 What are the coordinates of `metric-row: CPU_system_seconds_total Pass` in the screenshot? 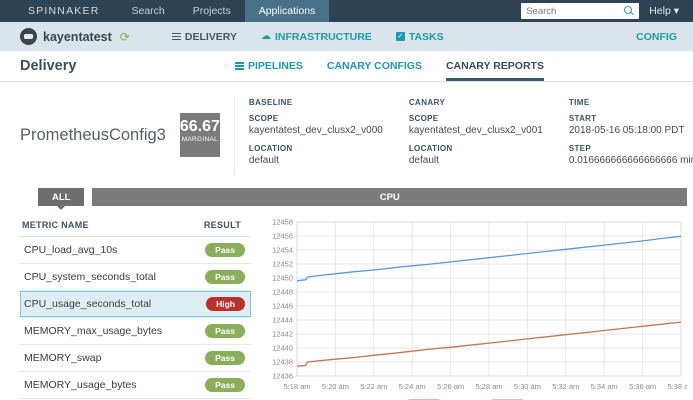 It's located at (135, 277).